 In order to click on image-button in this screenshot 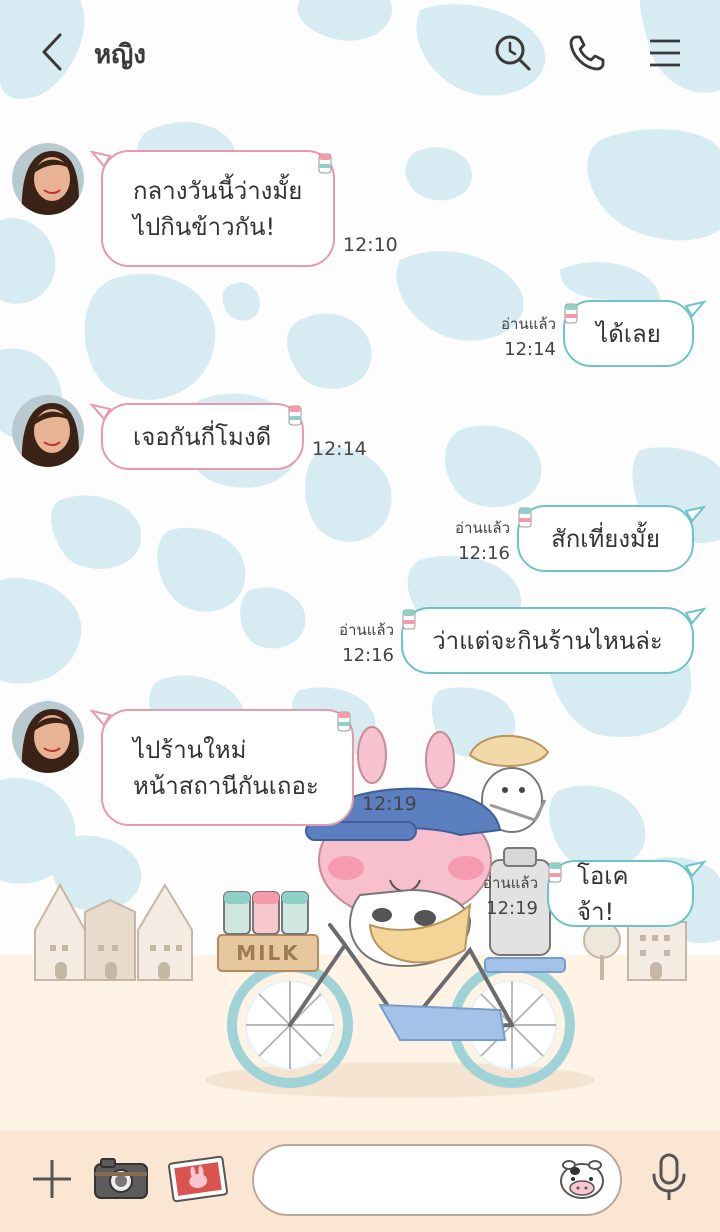, I will do `click(198, 1181)`.